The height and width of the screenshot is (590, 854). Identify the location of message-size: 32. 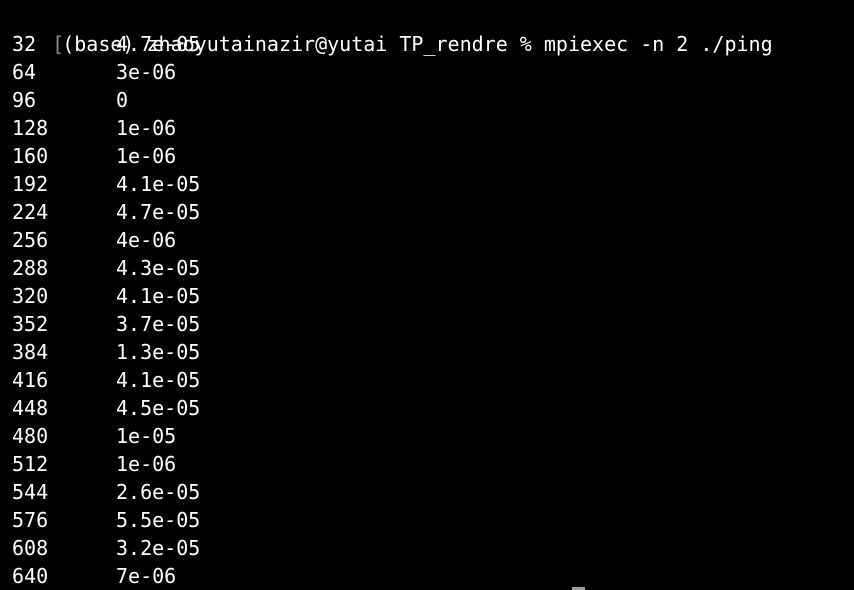
(24, 44).